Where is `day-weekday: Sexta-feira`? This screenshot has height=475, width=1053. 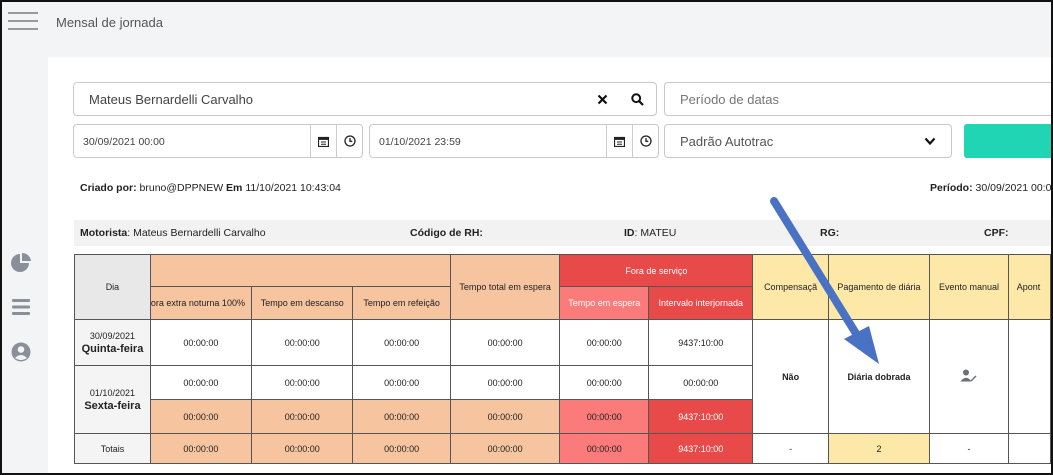 day-weekday: Sexta-feira is located at coordinates (112, 405).